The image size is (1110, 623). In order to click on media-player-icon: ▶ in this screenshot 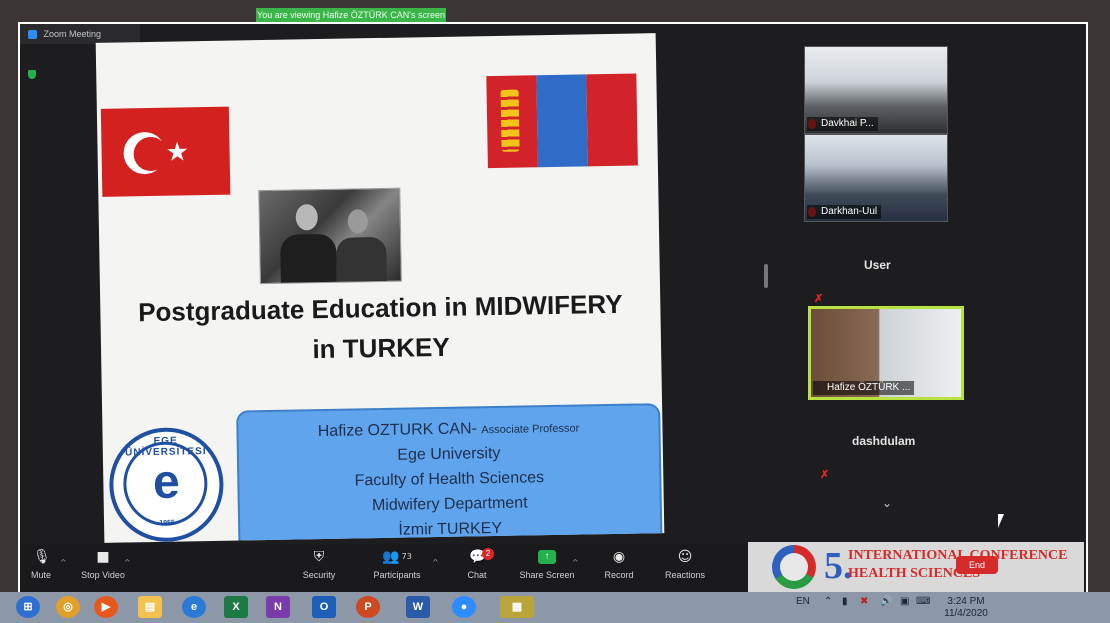, I will do `click(106, 607)`.